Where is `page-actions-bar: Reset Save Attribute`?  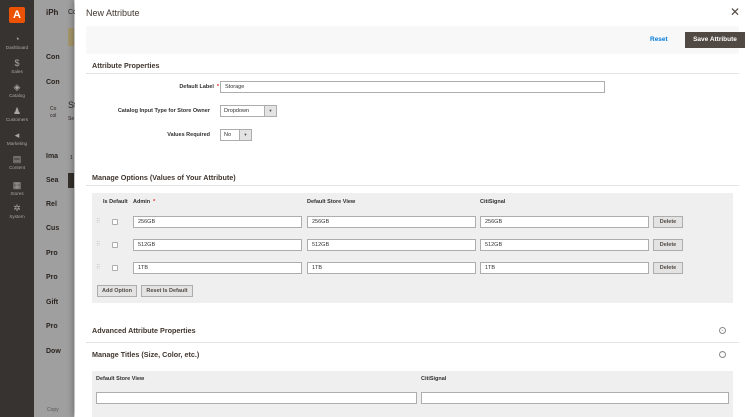
page-actions-bar: Reset Save Attribute is located at coordinates (415, 40).